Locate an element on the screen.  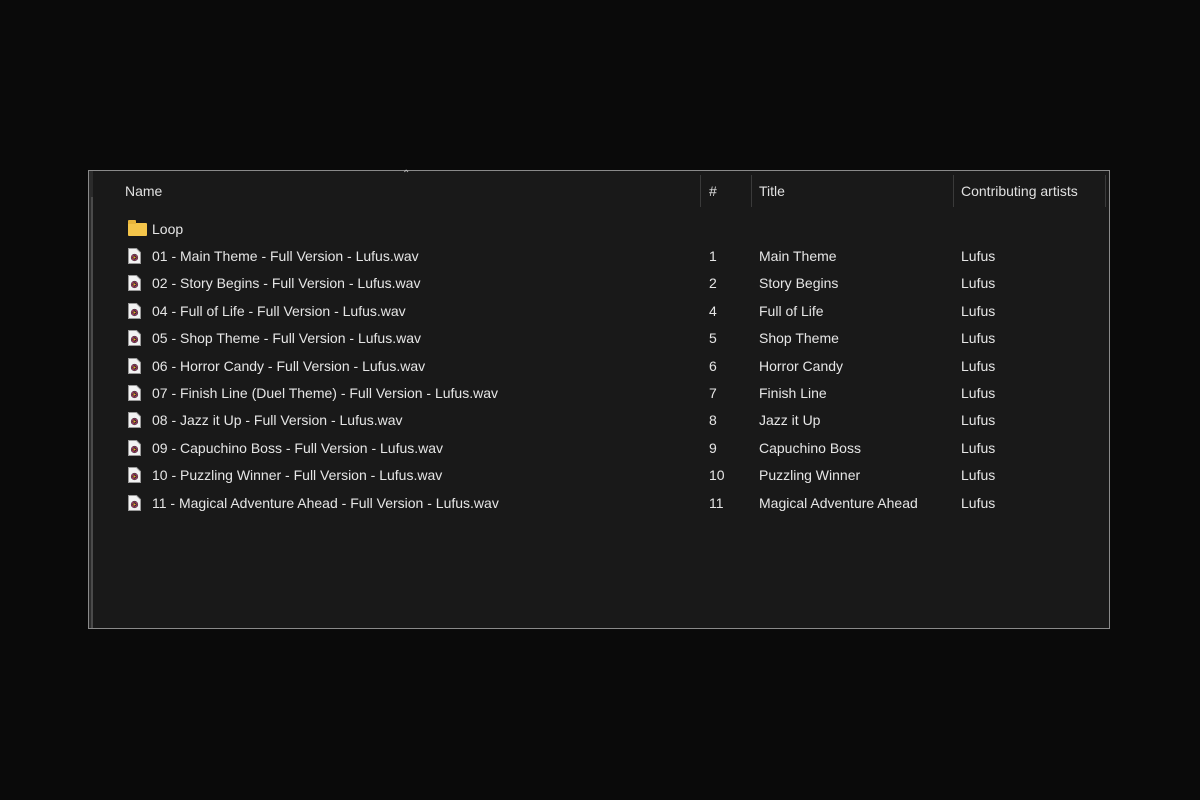
folder-row: Loop is located at coordinates (599, 229).